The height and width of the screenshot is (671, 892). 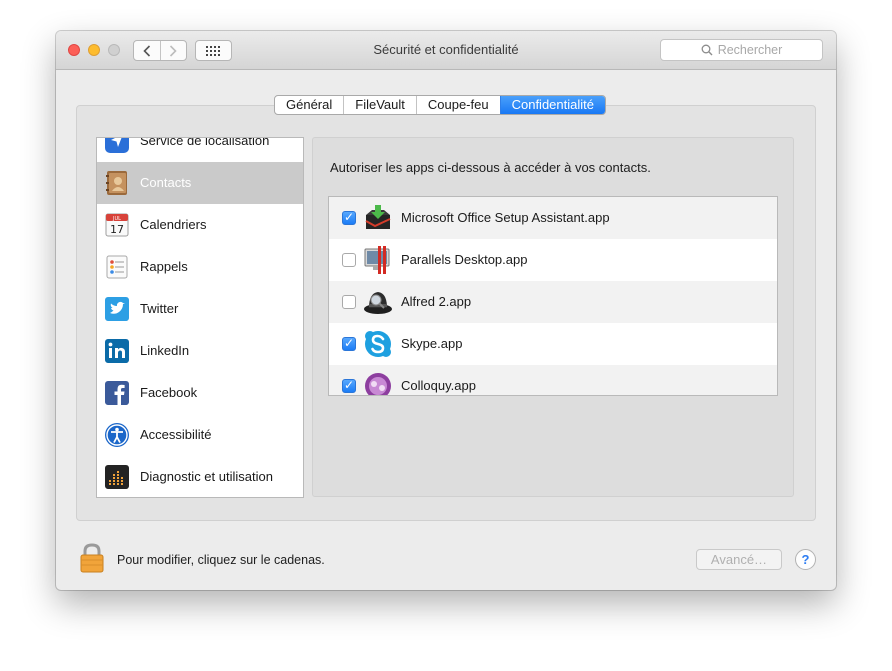 What do you see at coordinates (116, 183) in the screenshot?
I see `contacts-book-icon` at bounding box center [116, 183].